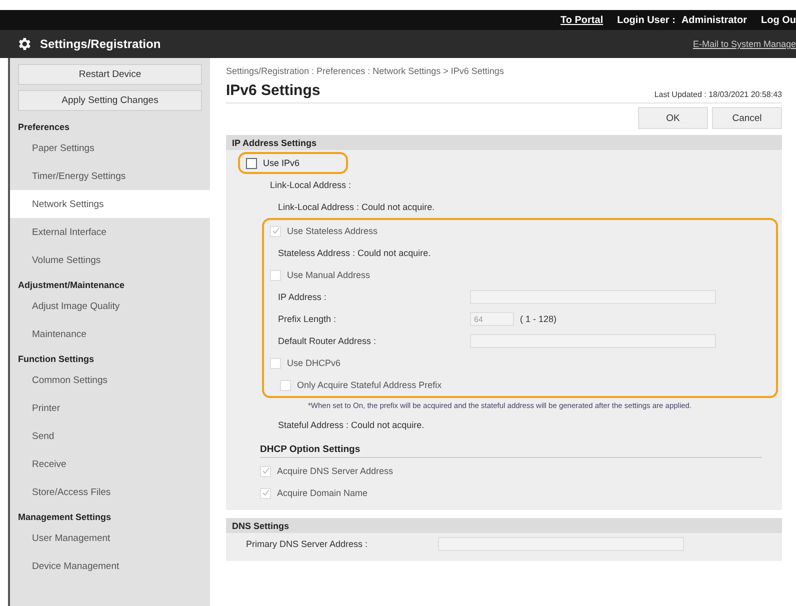 This screenshot has height=606, width=796. I want to click on section-header: IP Address Settings, so click(504, 142).